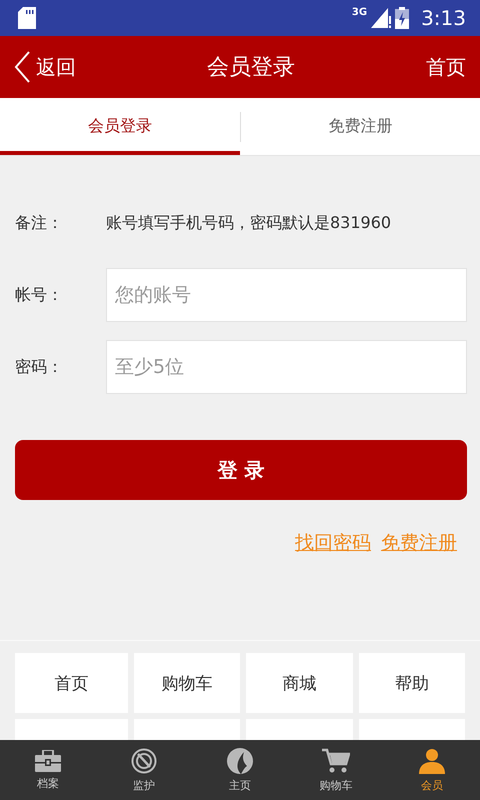  What do you see at coordinates (120, 126) in the screenshot?
I see `tab: 会员登录` at bounding box center [120, 126].